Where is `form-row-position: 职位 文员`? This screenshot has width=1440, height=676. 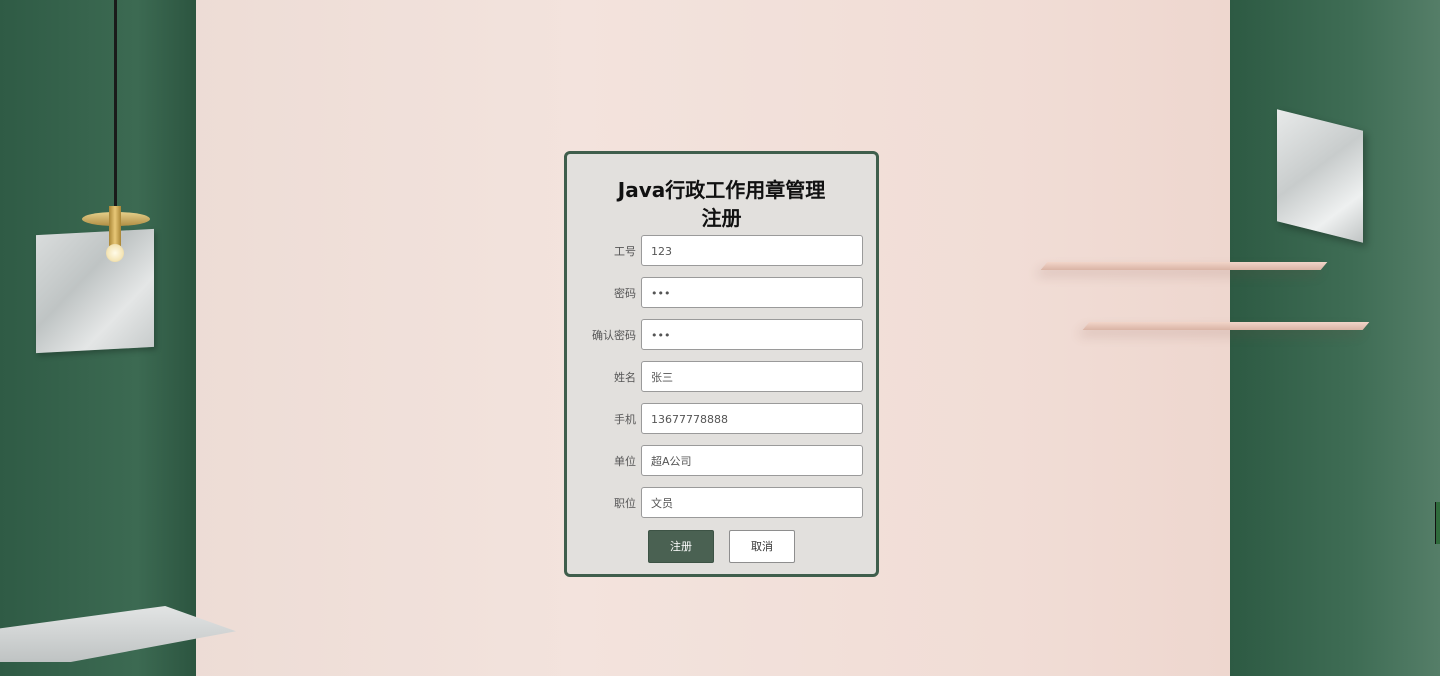
form-row-position: 职位 文员 is located at coordinates (721, 504).